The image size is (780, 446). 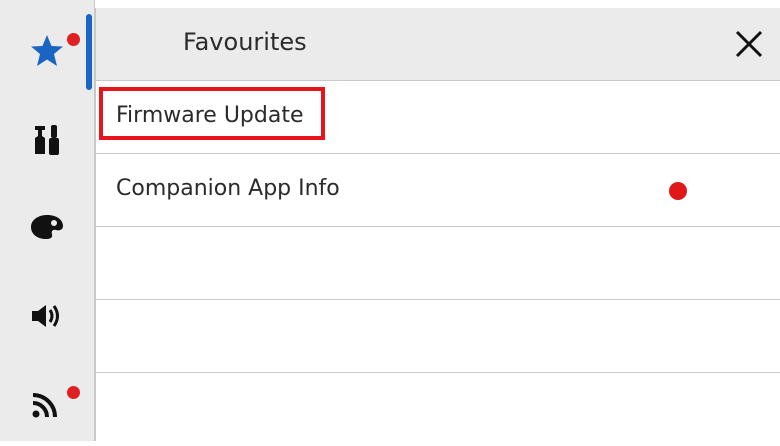 I want to click on sidebar-item-tools, so click(x=47, y=140).